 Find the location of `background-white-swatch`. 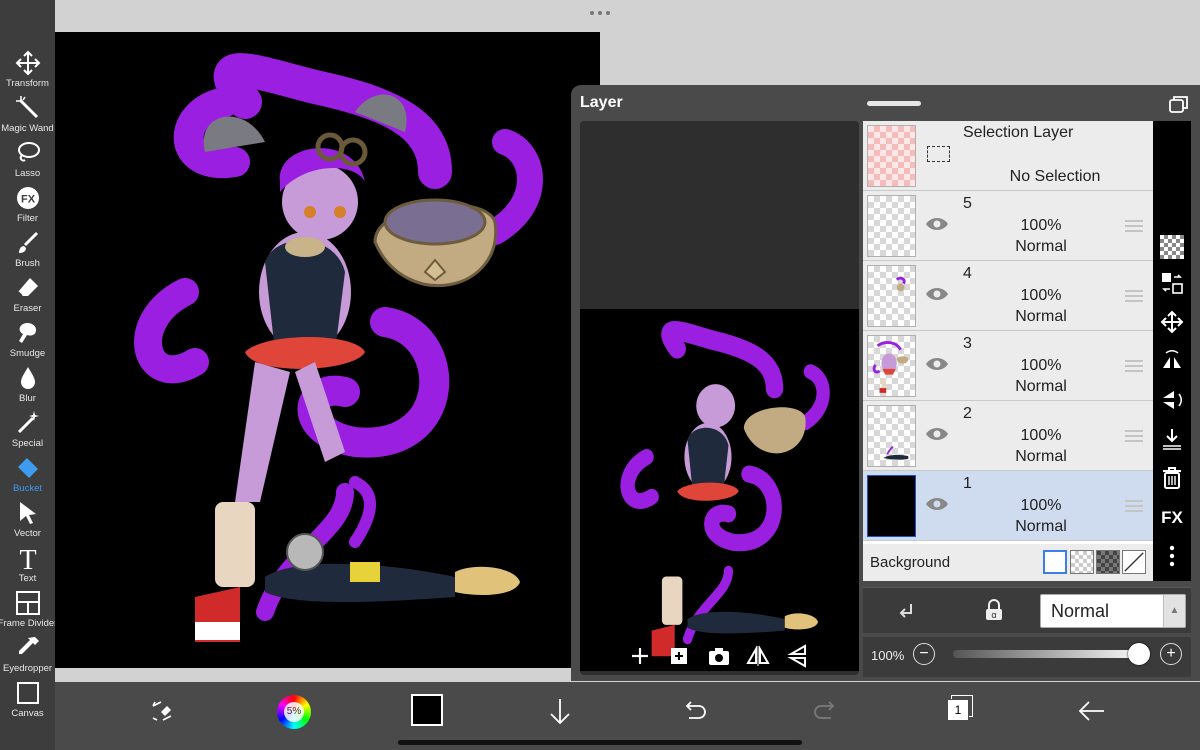

background-white-swatch is located at coordinates (1055, 562).